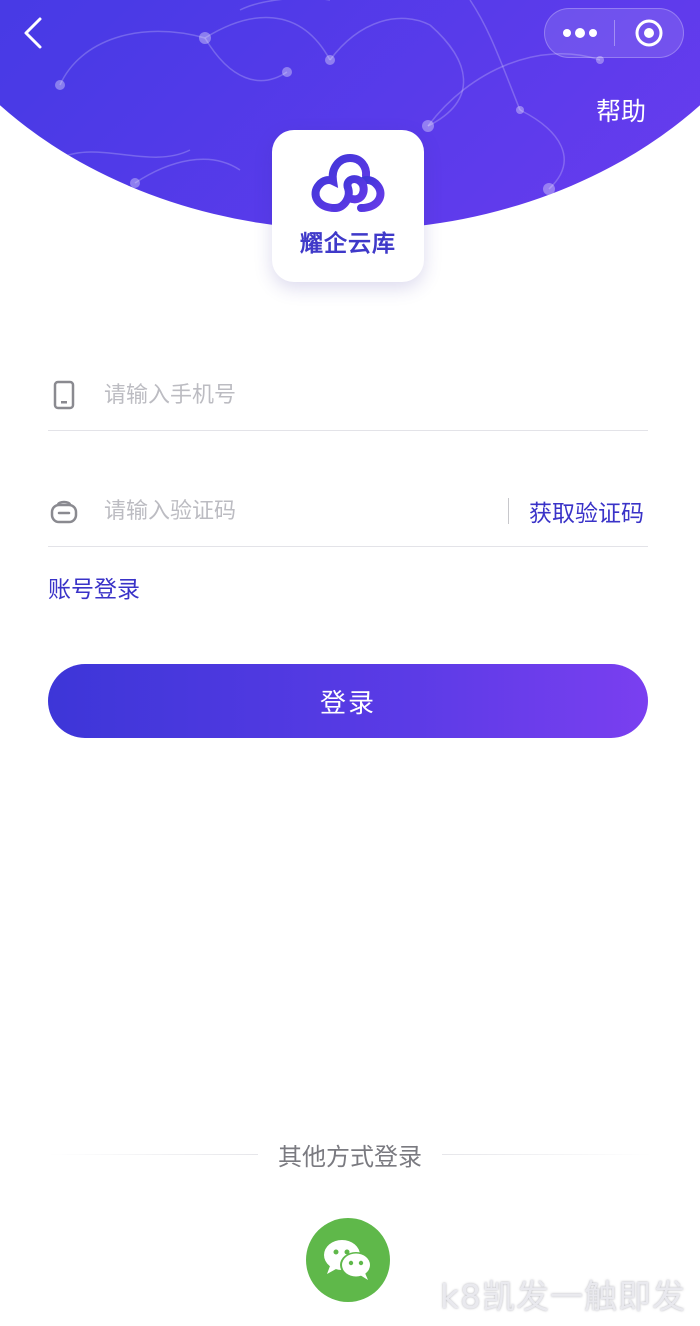 Image resolution: width=700 pixels, height=1326 pixels. Describe the element at coordinates (153, 1154) in the screenshot. I see `divider-line-left` at that location.